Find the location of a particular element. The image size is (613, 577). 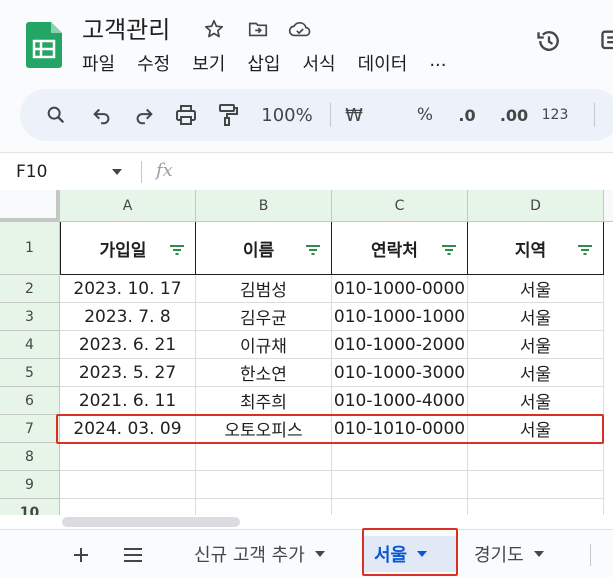

column-header-c: C is located at coordinates (400, 206).